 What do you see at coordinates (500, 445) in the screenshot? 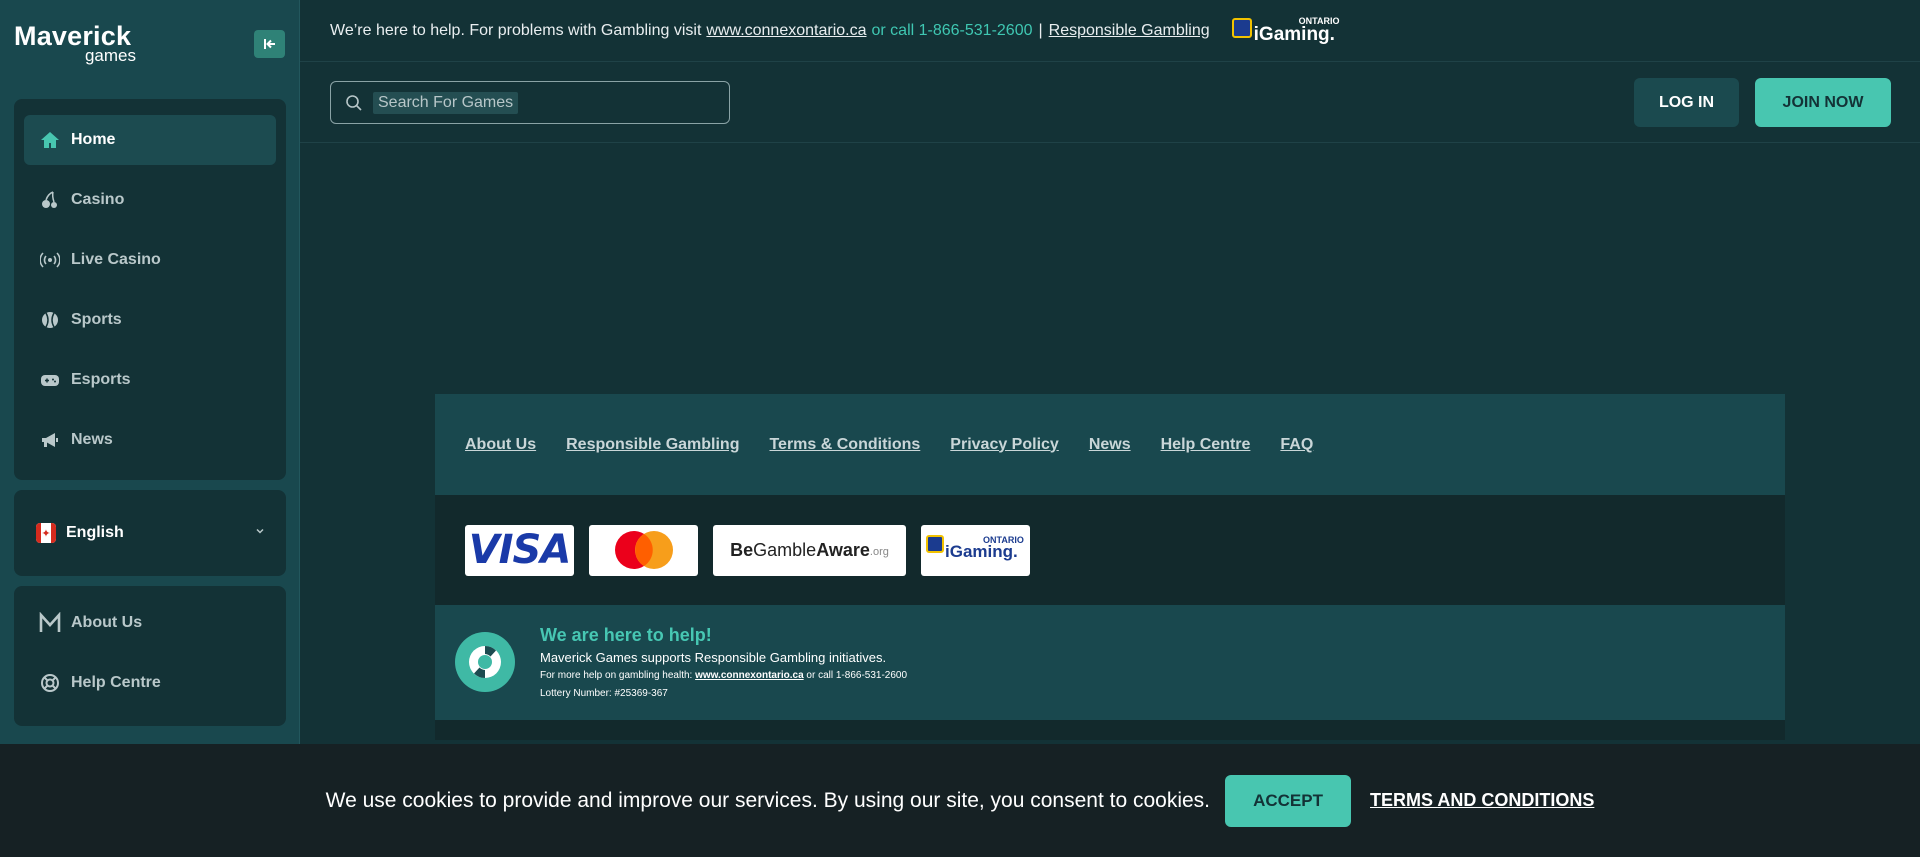
I see `footer-link-about-us: About Us` at bounding box center [500, 445].